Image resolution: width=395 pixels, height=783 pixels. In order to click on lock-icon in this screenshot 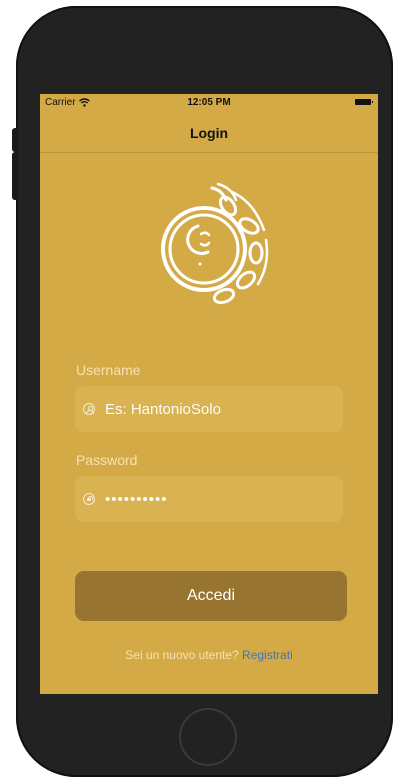, I will do `click(89, 499)`.